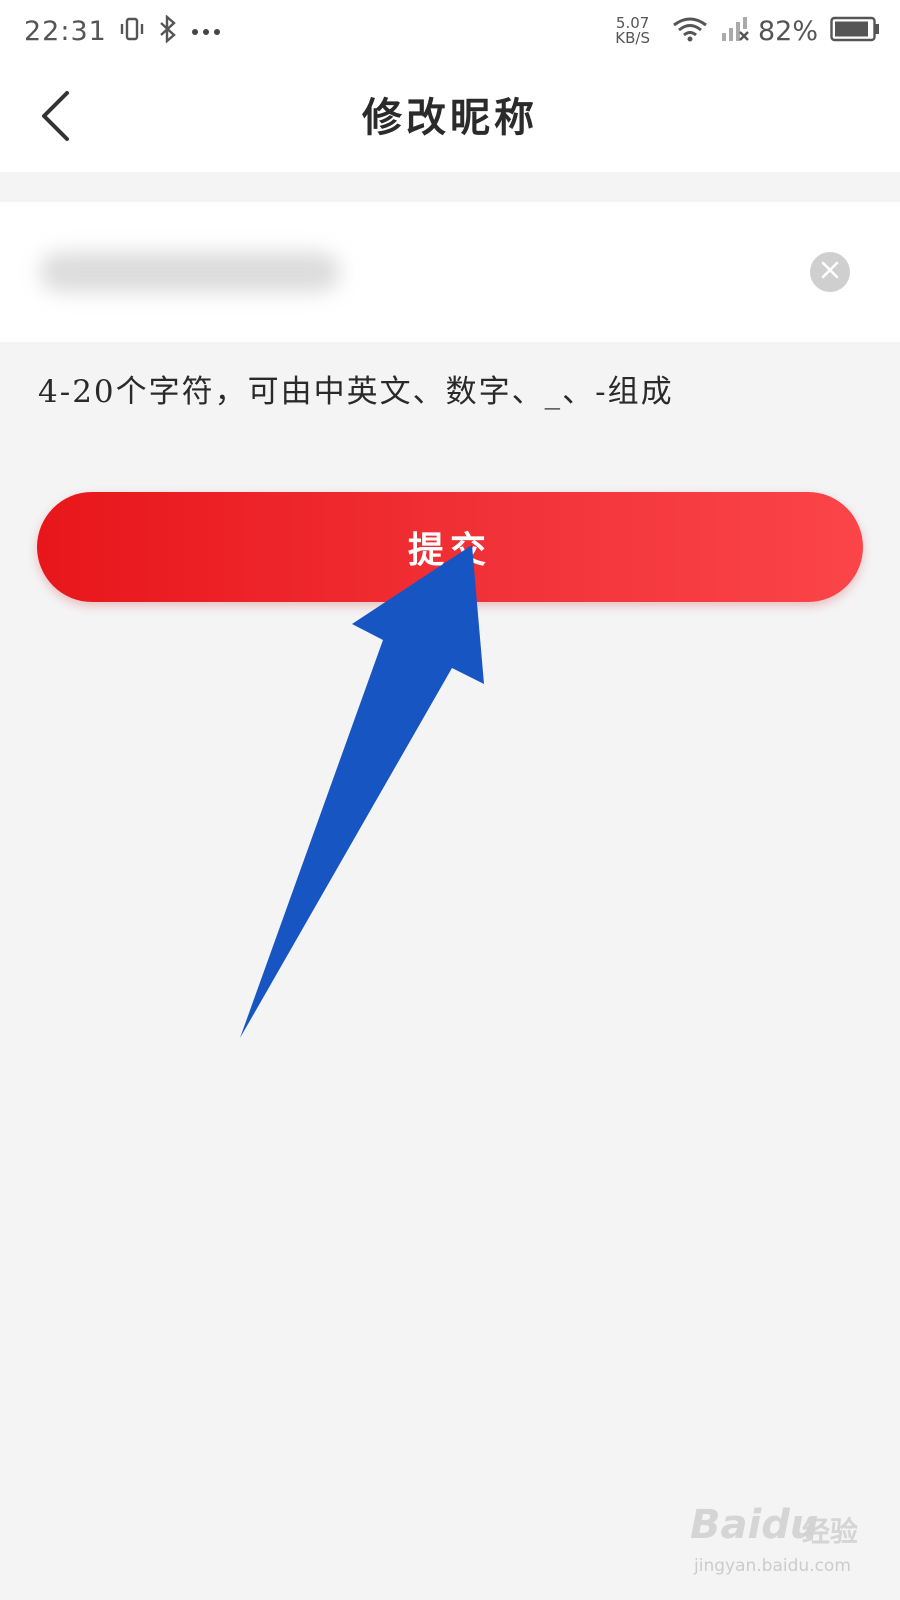 The width and height of the screenshot is (900, 1600). Describe the element at coordinates (132, 31) in the screenshot. I see `vibrate-icon` at that location.